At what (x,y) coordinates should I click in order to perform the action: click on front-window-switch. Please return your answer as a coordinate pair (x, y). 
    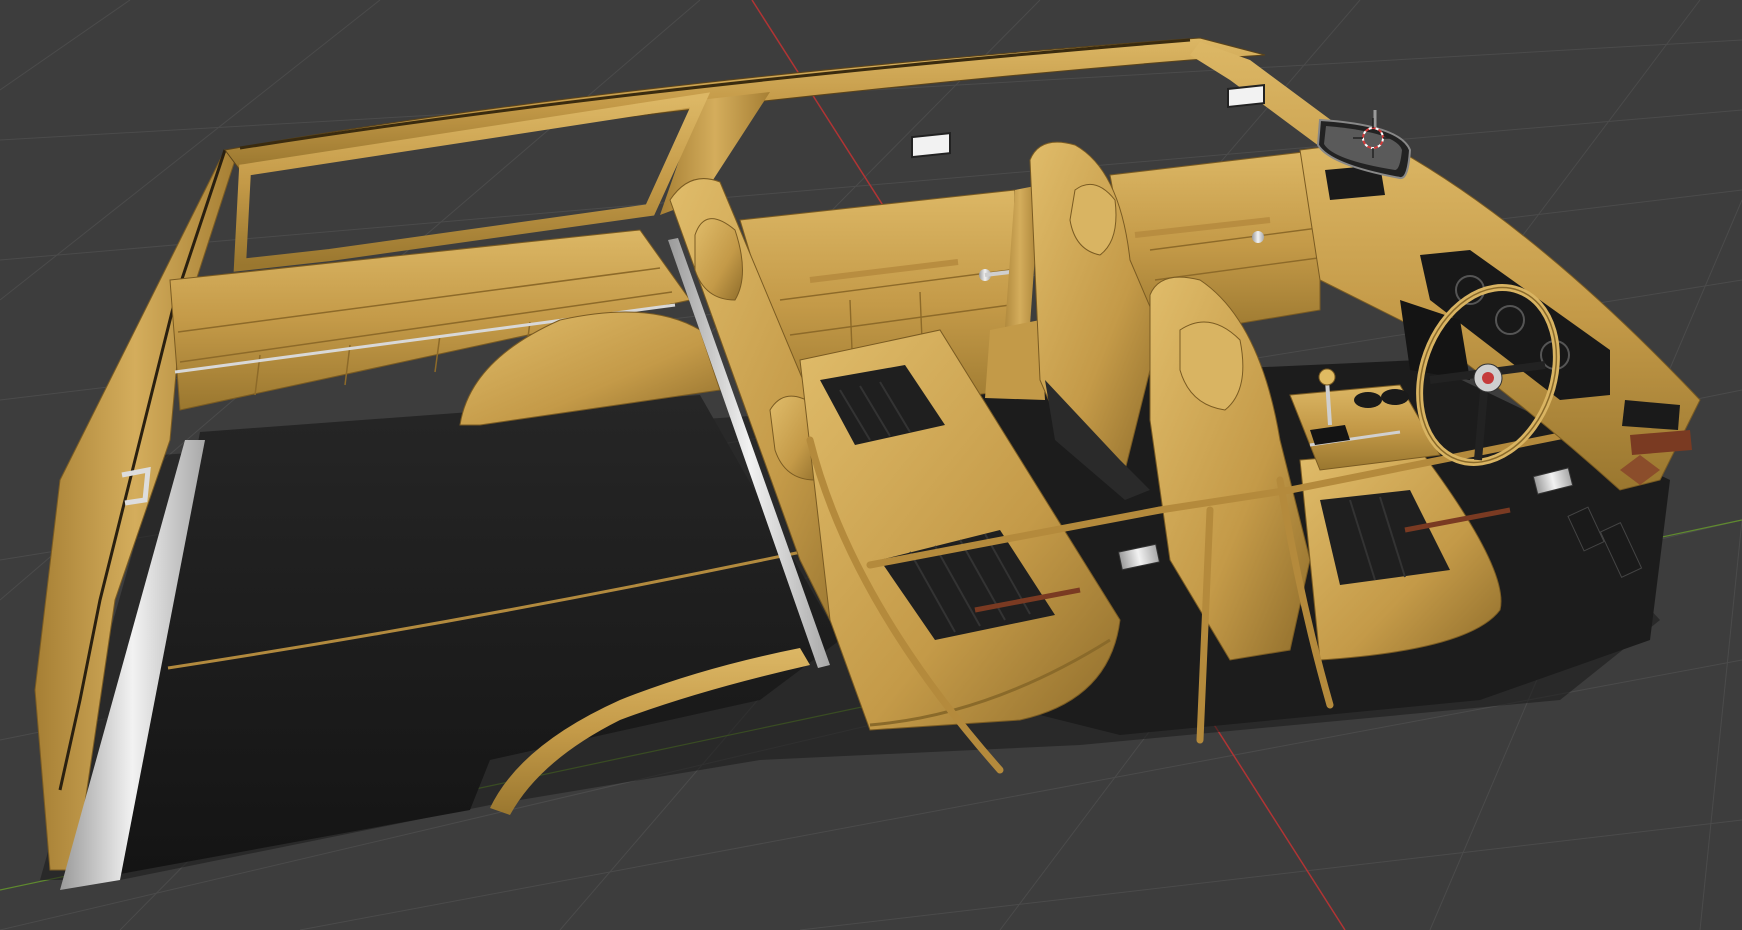
    Looking at the image, I should click on (1246, 96).